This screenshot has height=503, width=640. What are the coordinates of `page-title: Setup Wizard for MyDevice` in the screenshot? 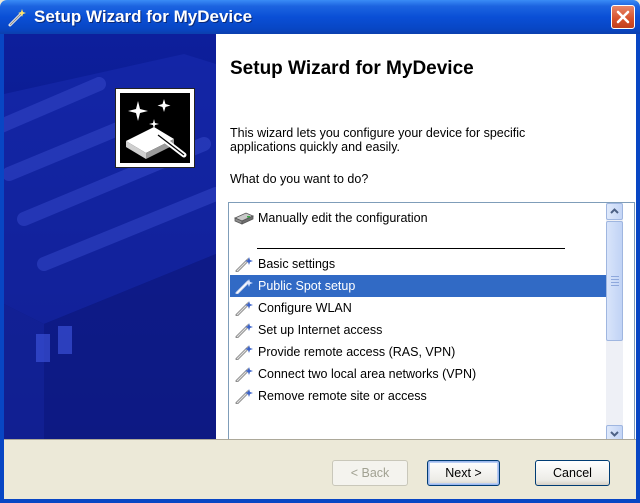 It's located at (352, 68).